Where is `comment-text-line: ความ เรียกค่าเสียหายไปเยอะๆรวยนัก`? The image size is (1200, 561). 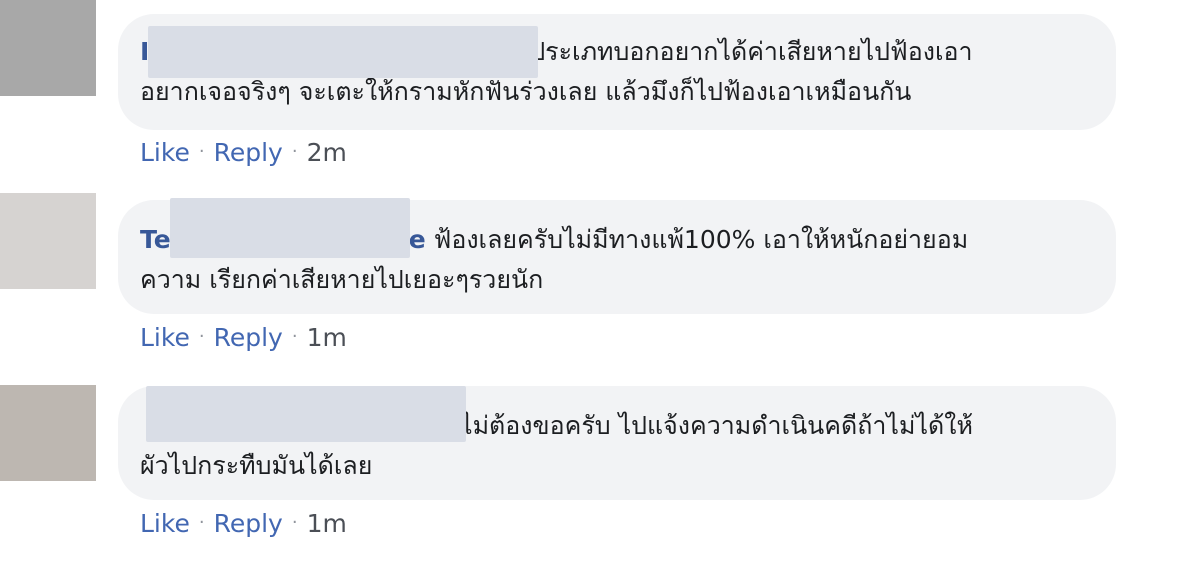 comment-text-line: ความ เรียกค่าเสียหายไปเยอะๆรวยนัก is located at coordinates (617, 280).